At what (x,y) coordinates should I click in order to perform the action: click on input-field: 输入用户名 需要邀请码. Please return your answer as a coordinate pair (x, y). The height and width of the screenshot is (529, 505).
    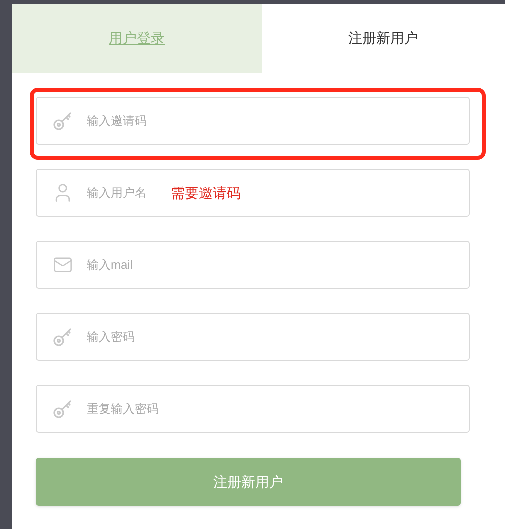
    Looking at the image, I should click on (253, 193).